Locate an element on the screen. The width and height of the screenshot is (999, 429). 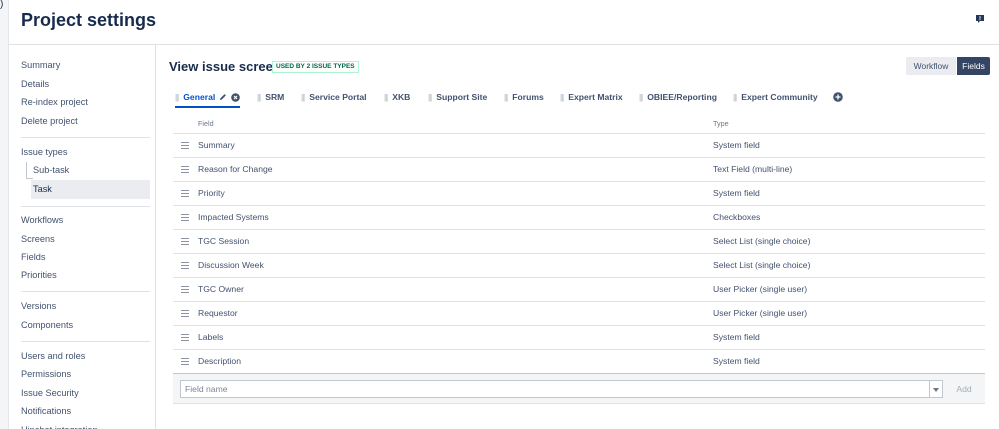
sidebar-item-re-index-project: Re-index project is located at coordinates (79, 102).